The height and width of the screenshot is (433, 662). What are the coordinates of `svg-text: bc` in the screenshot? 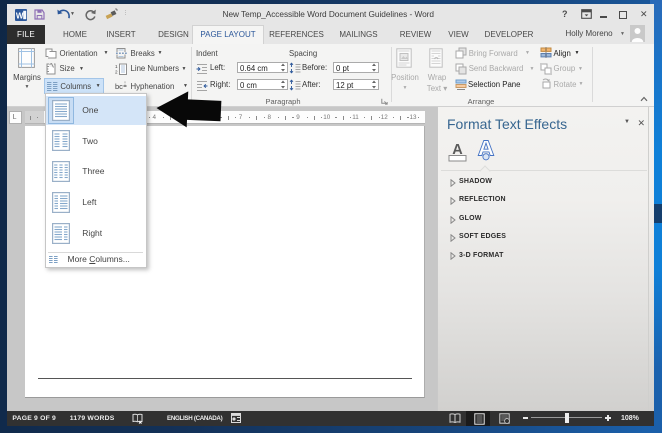 It's located at (119, 86).